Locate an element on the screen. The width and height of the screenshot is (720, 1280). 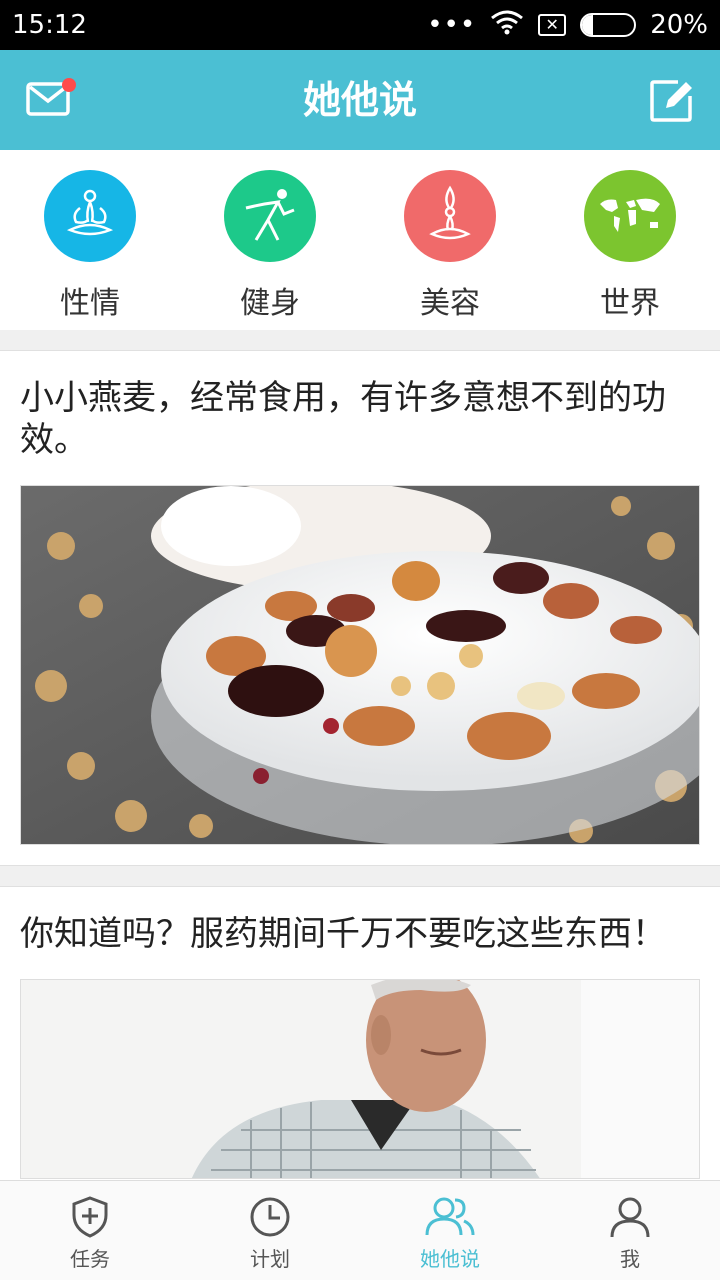
status-time: 15:12 is located at coordinates (49, 25).